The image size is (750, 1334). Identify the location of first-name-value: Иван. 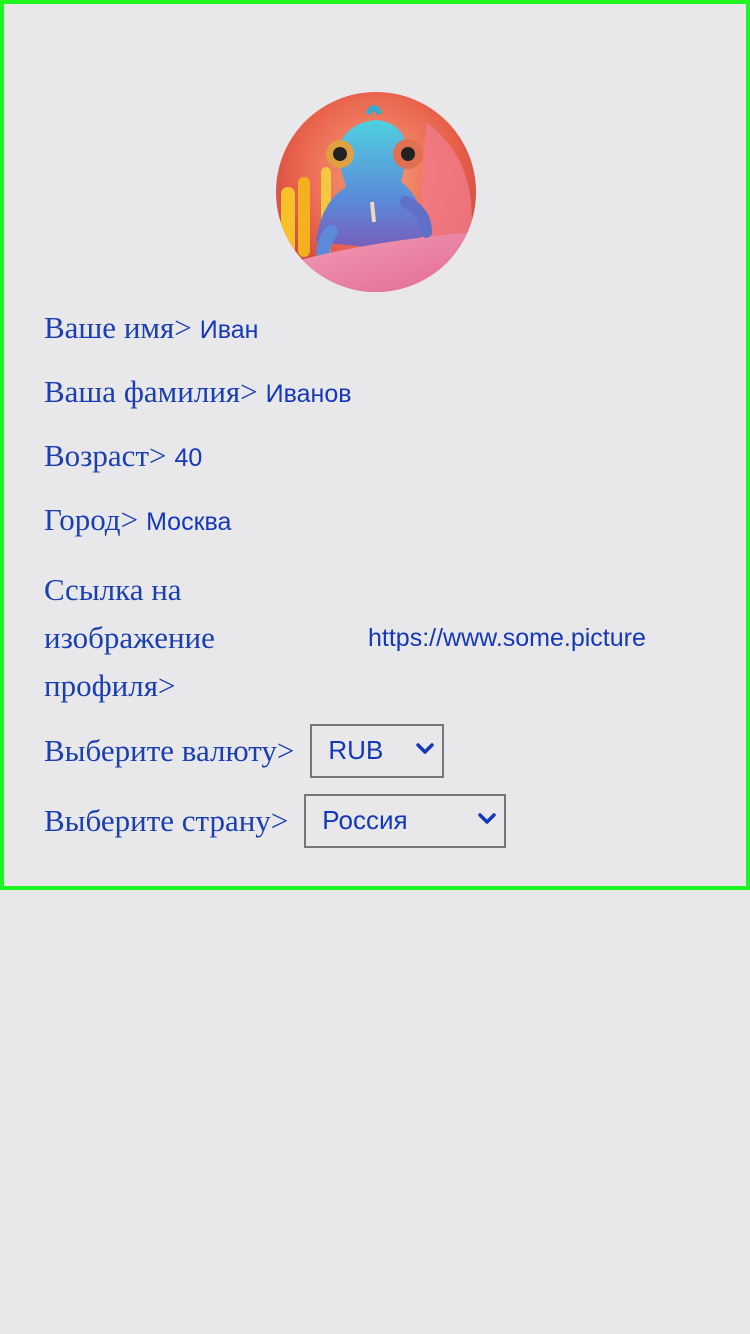
(229, 330).